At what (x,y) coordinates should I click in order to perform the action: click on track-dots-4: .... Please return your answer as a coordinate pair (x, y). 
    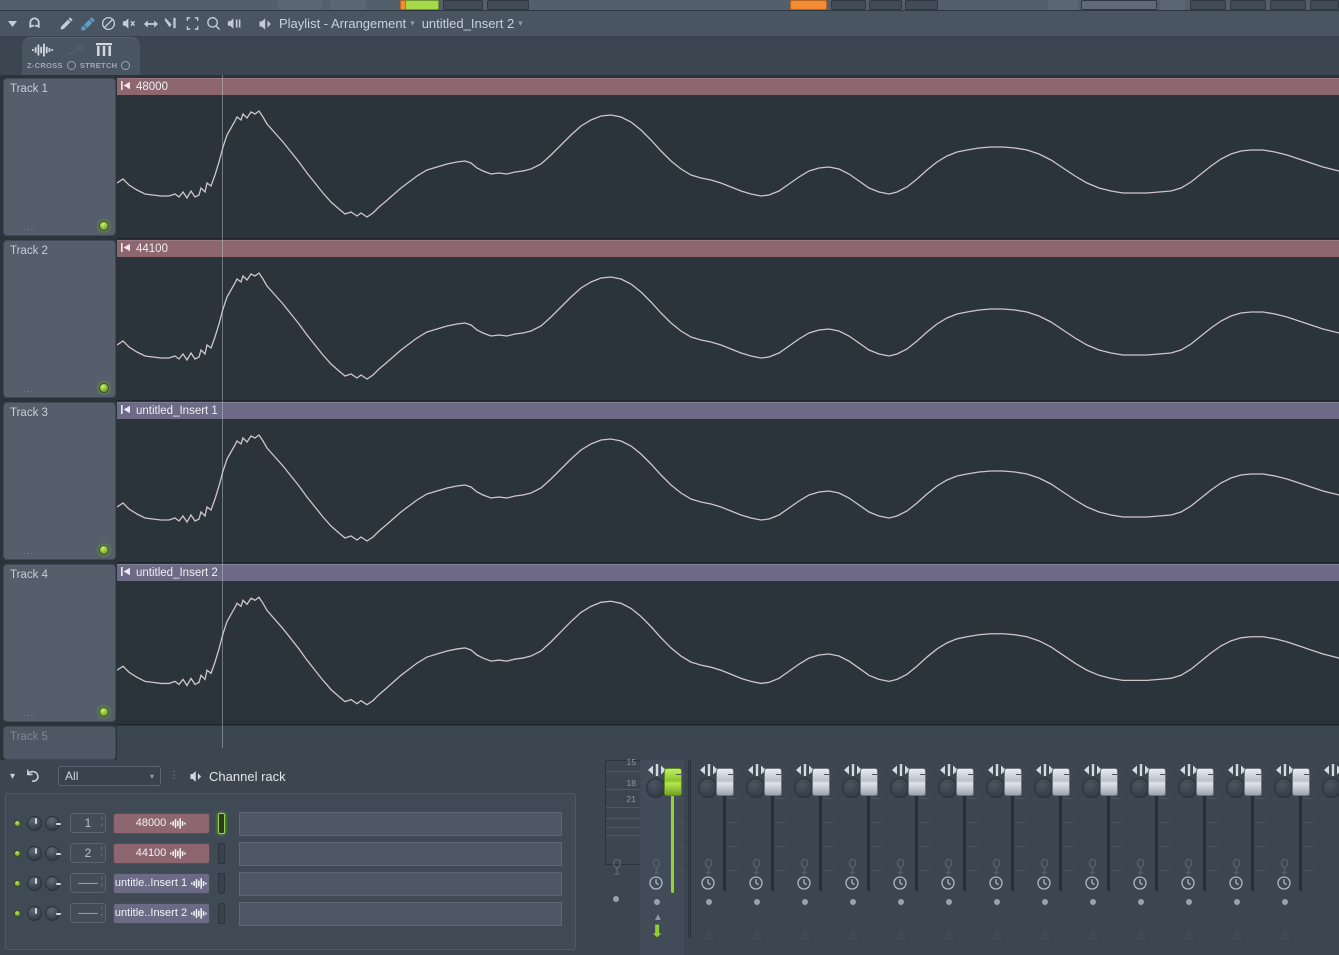
    Looking at the image, I should click on (28, 713).